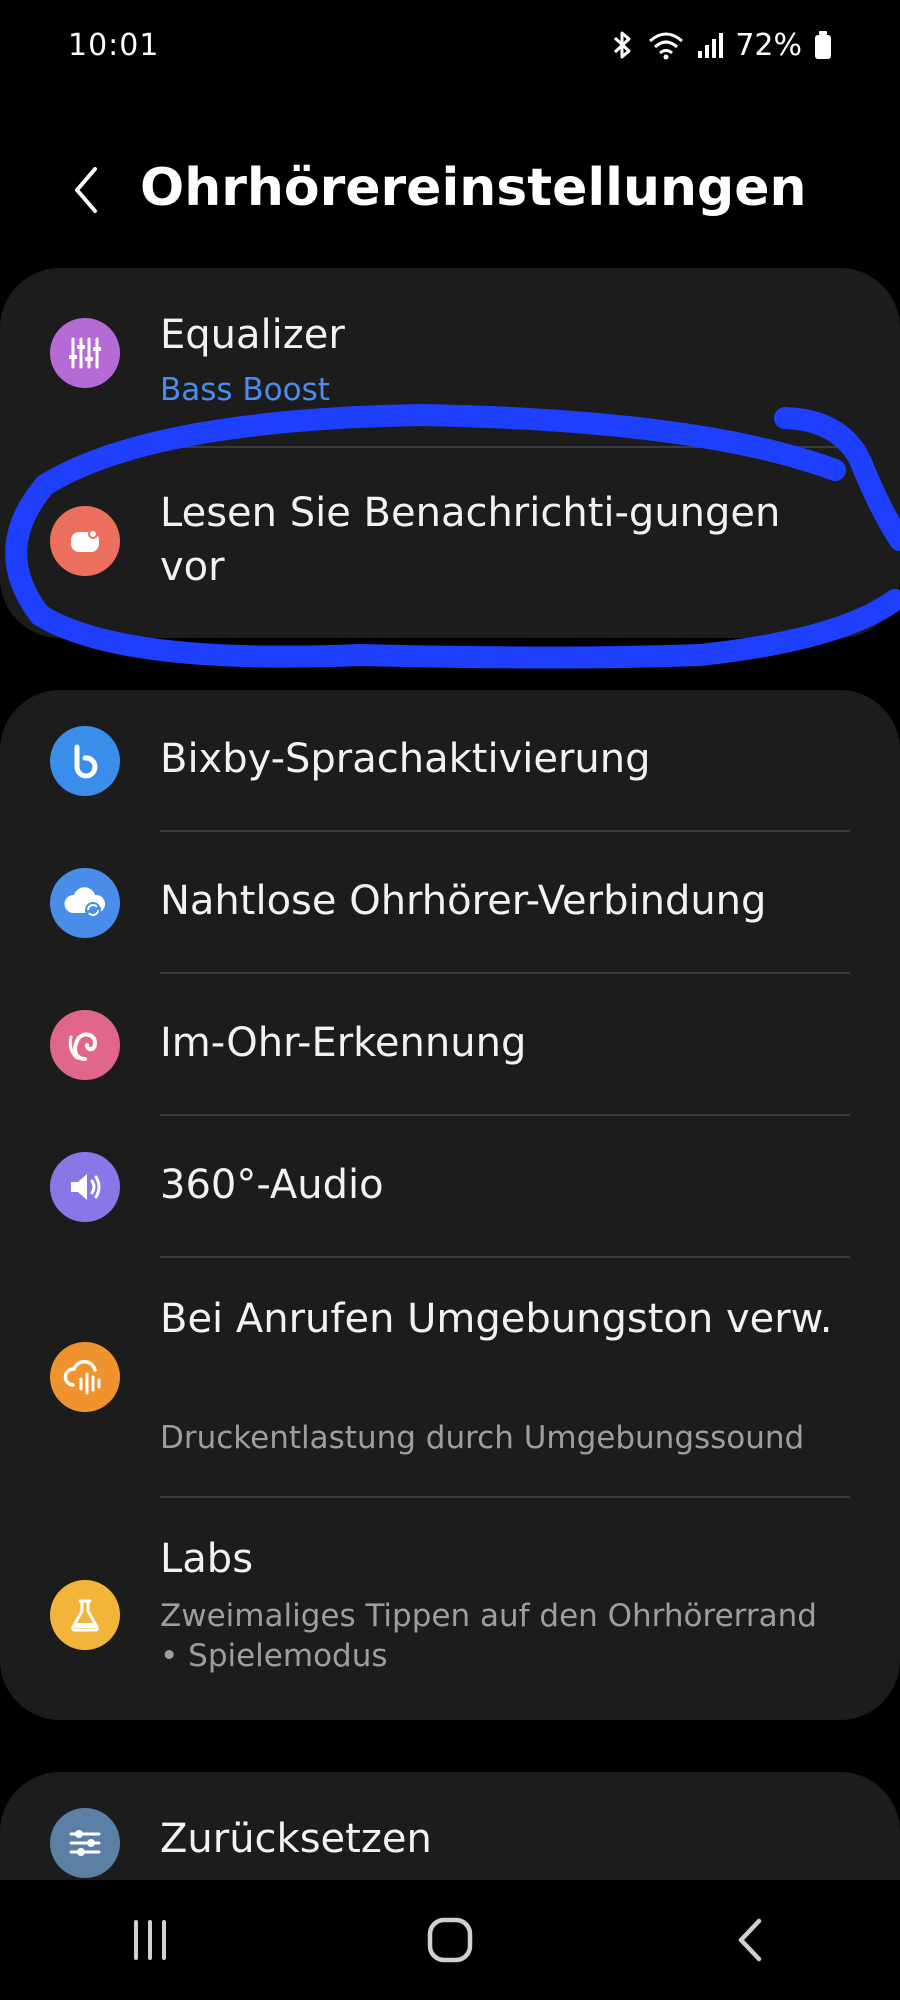  What do you see at coordinates (252, 335) in the screenshot?
I see `equalizer-title: Equalizer` at bounding box center [252, 335].